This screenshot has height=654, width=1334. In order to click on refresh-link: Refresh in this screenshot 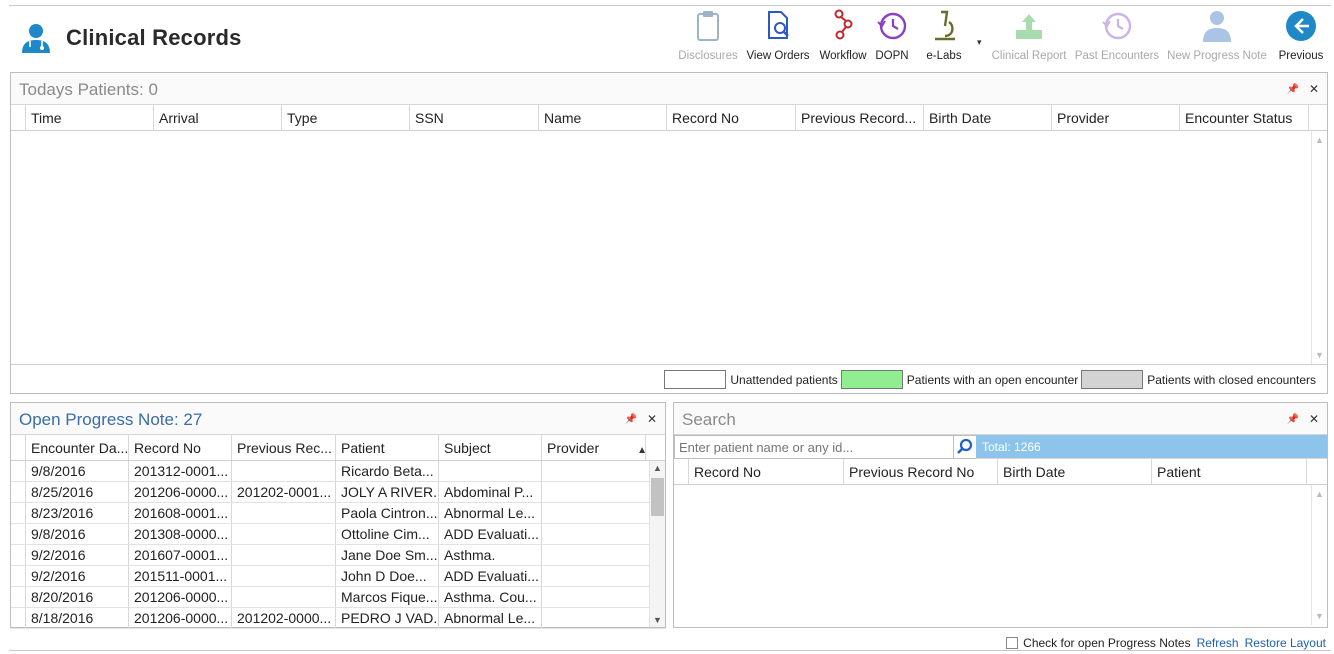, I will do `click(1218, 643)`.